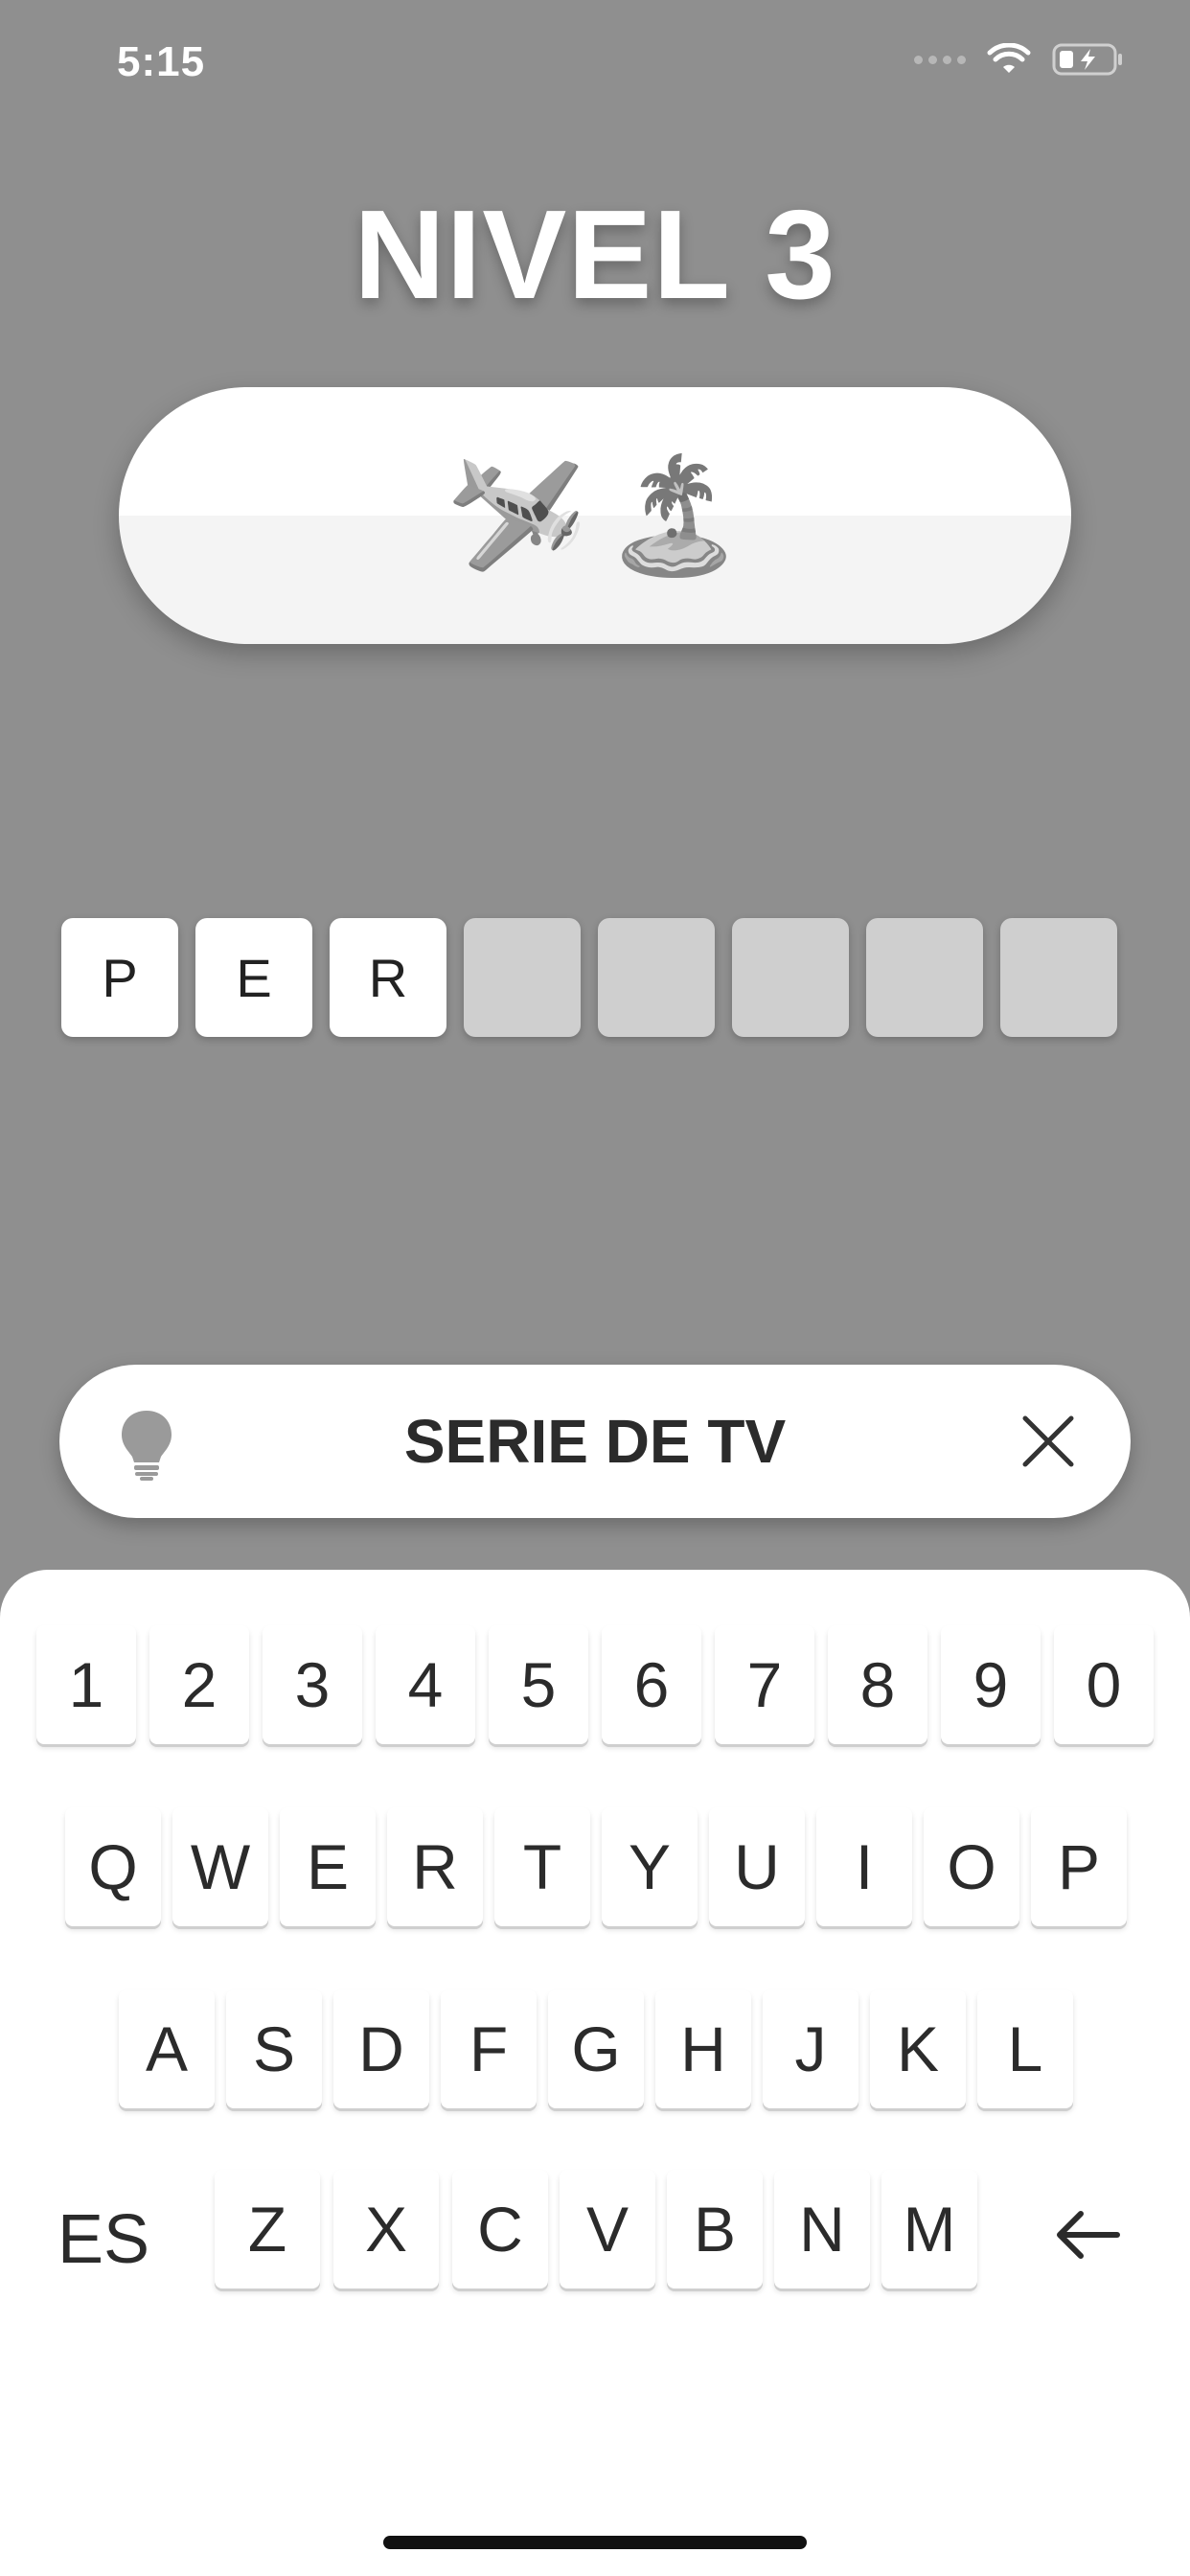  What do you see at coordinates (650, 1866) in the screenshot?
I see `key-y: Y` at bounding box center [650, 1866].